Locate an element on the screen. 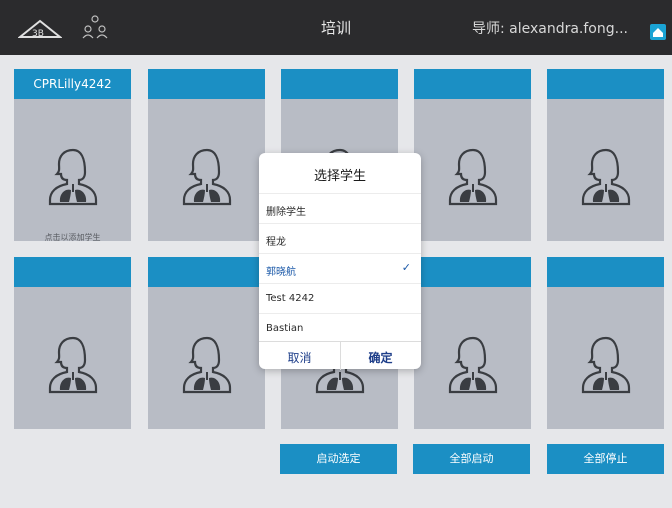 Image resolution: width=672 pixels, height=508 pixels. option-label: Test 4242 is located at coordinates (290, 298).